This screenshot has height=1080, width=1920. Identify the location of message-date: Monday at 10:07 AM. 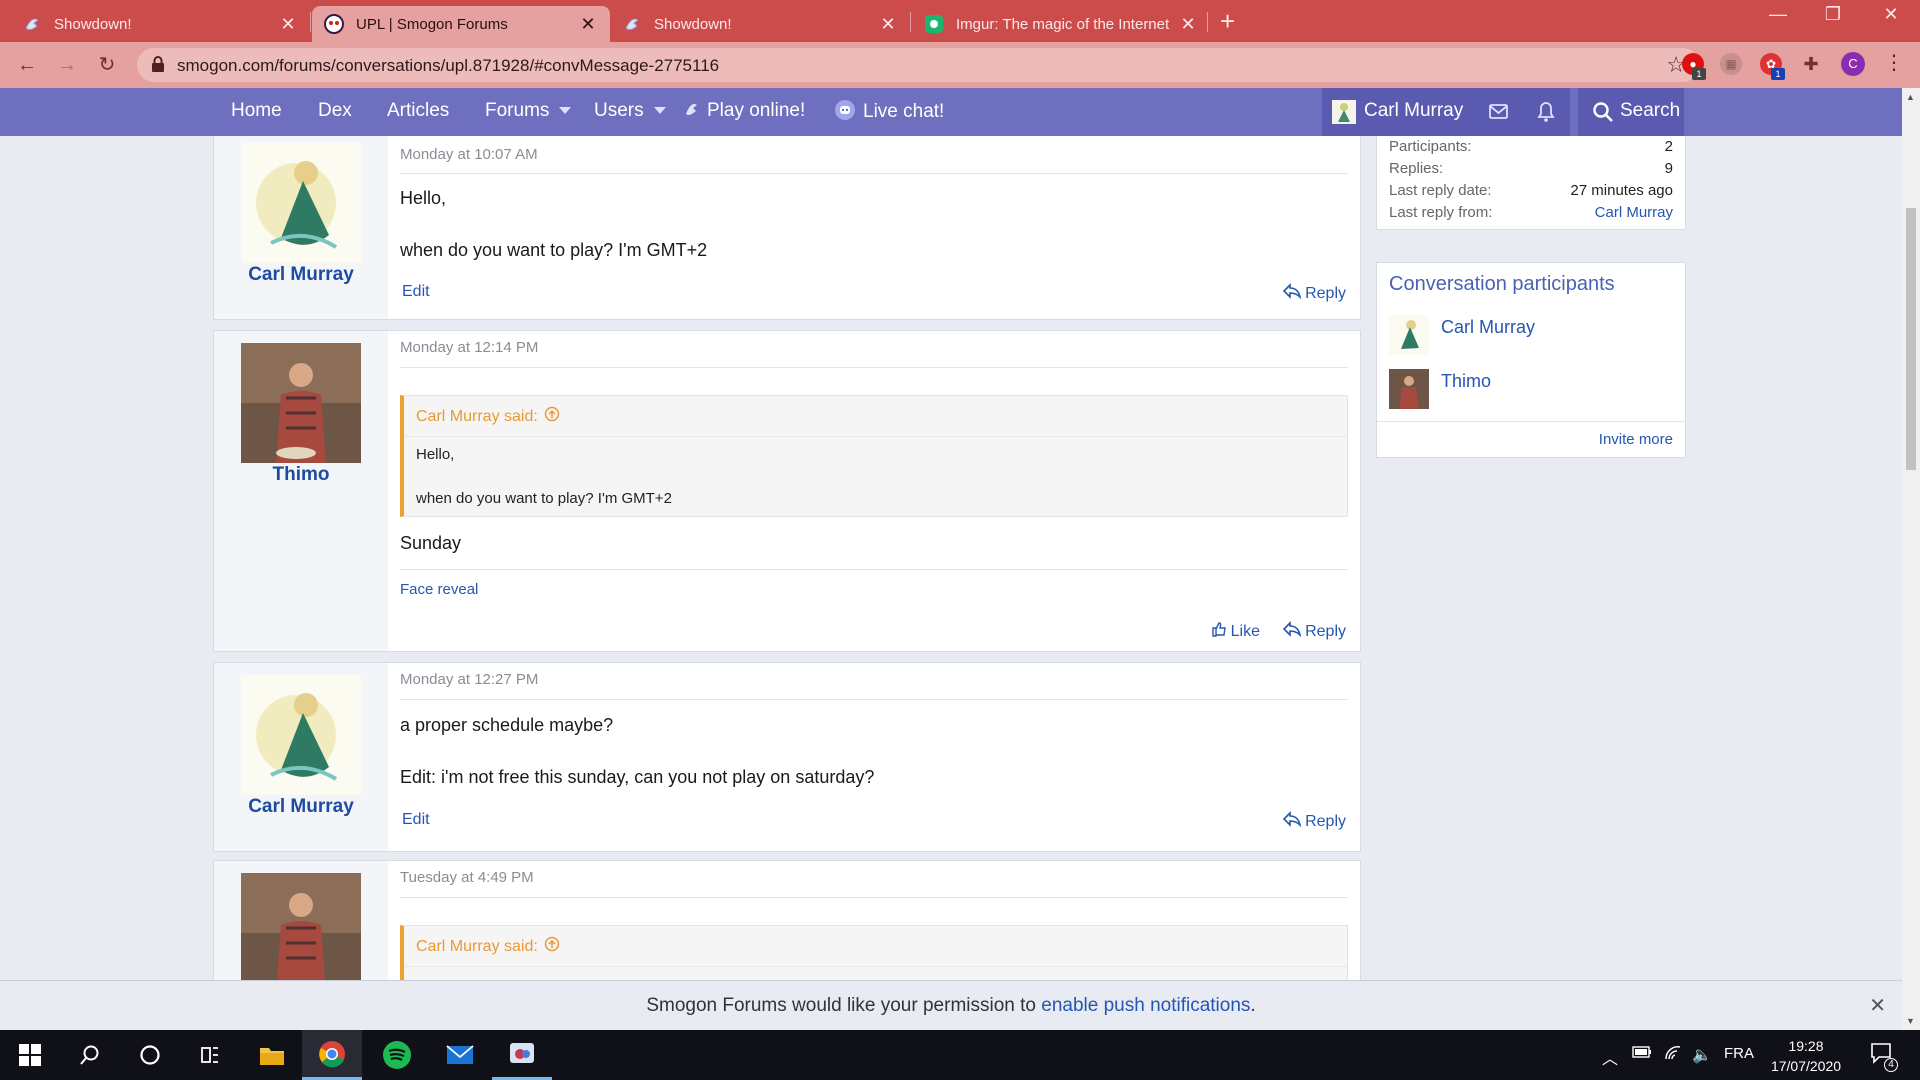
(469, 154).